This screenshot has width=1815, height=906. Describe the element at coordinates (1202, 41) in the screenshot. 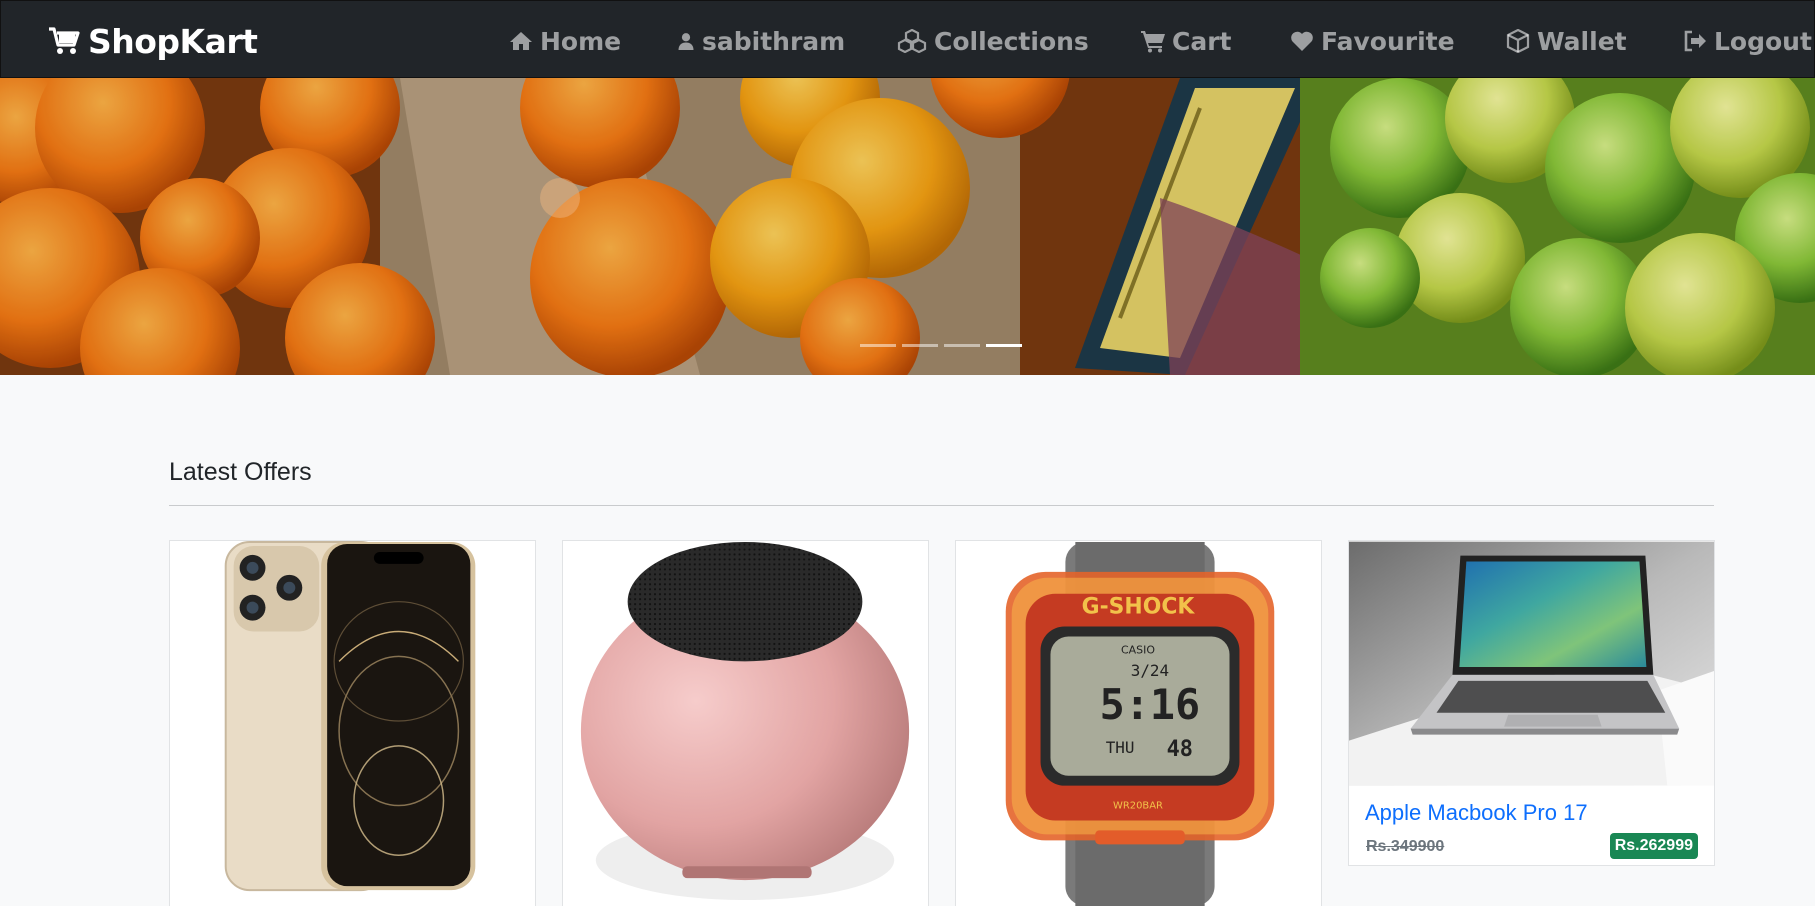

I see `nav-cart-label: Cart` at that location.